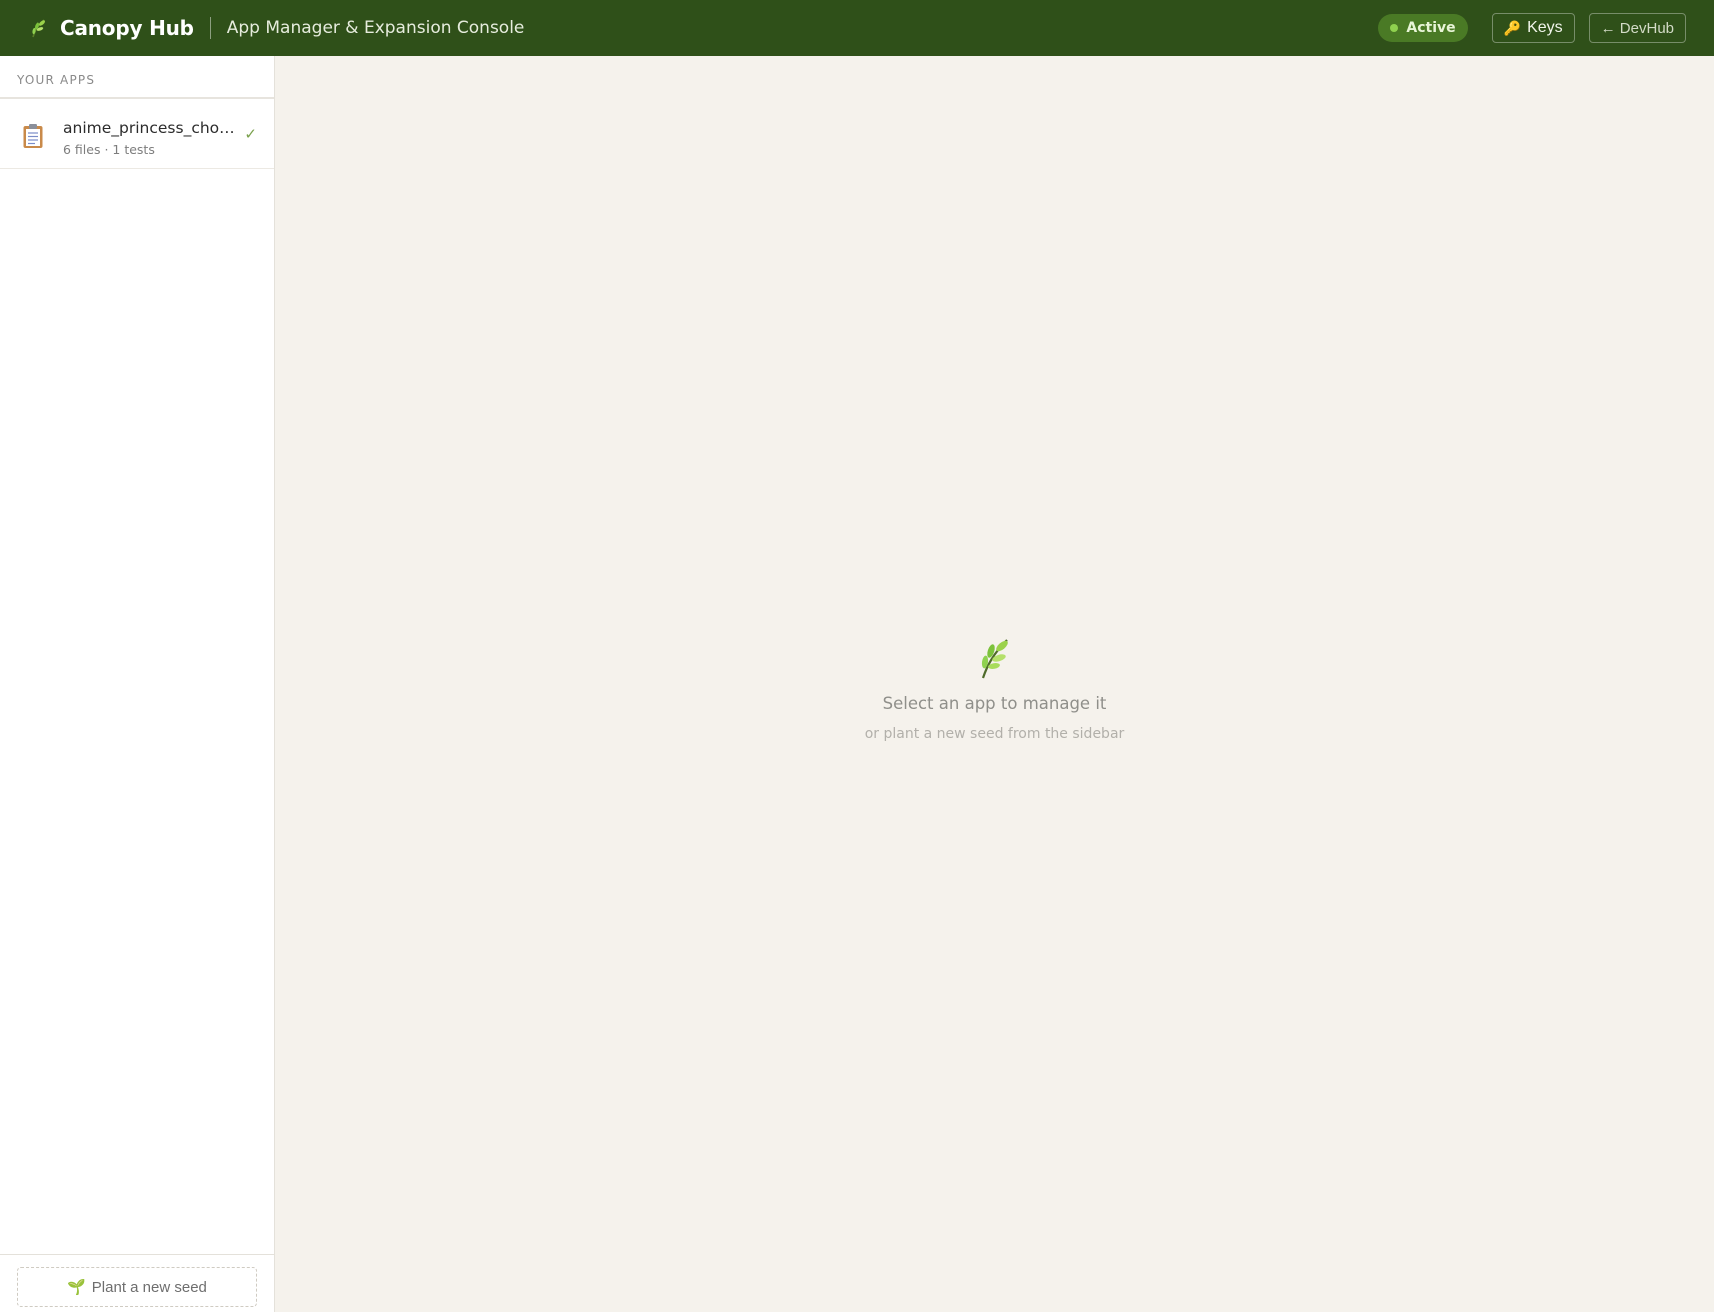  I want to click on check-icon: ✓, so click(250, 134).